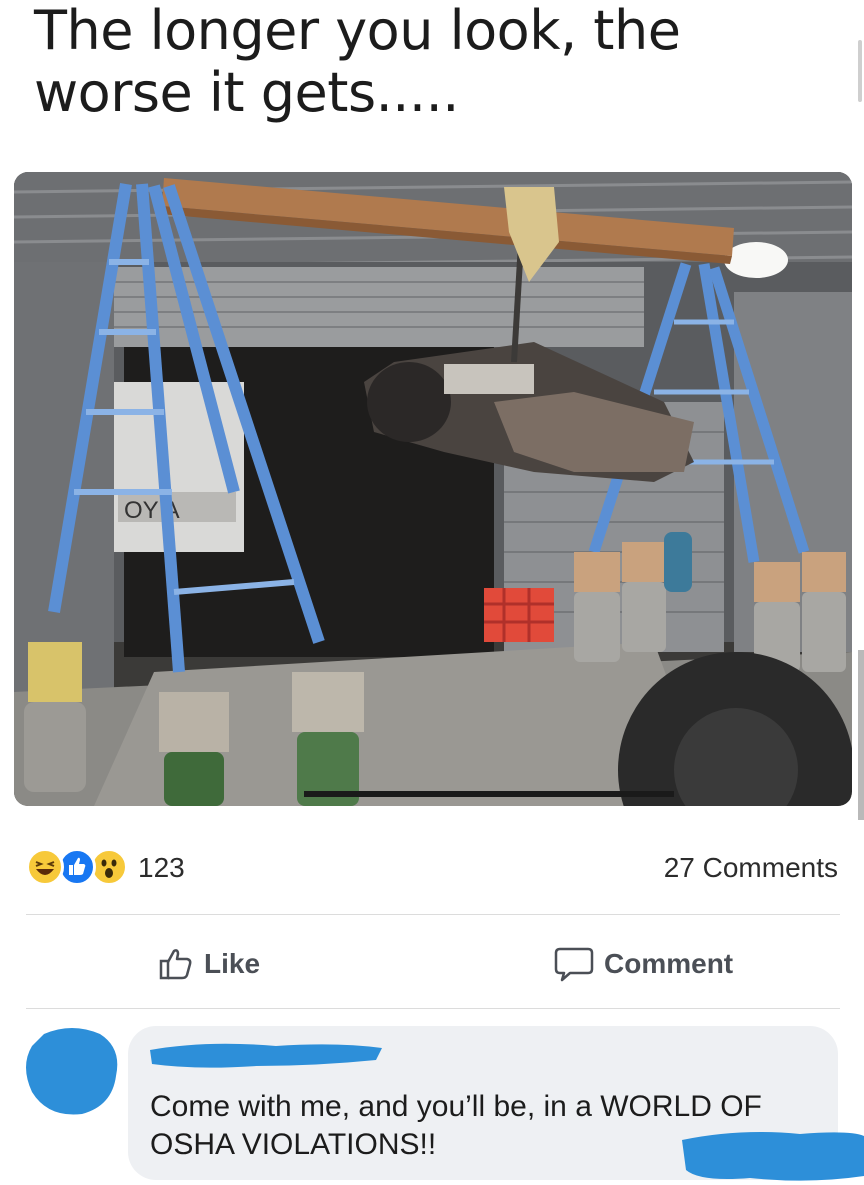 This screenshot has width=864, height=1185. Describe the element at coordinates (45, 867) in the screenshot. I see `haha-reaction-icon` at that location.